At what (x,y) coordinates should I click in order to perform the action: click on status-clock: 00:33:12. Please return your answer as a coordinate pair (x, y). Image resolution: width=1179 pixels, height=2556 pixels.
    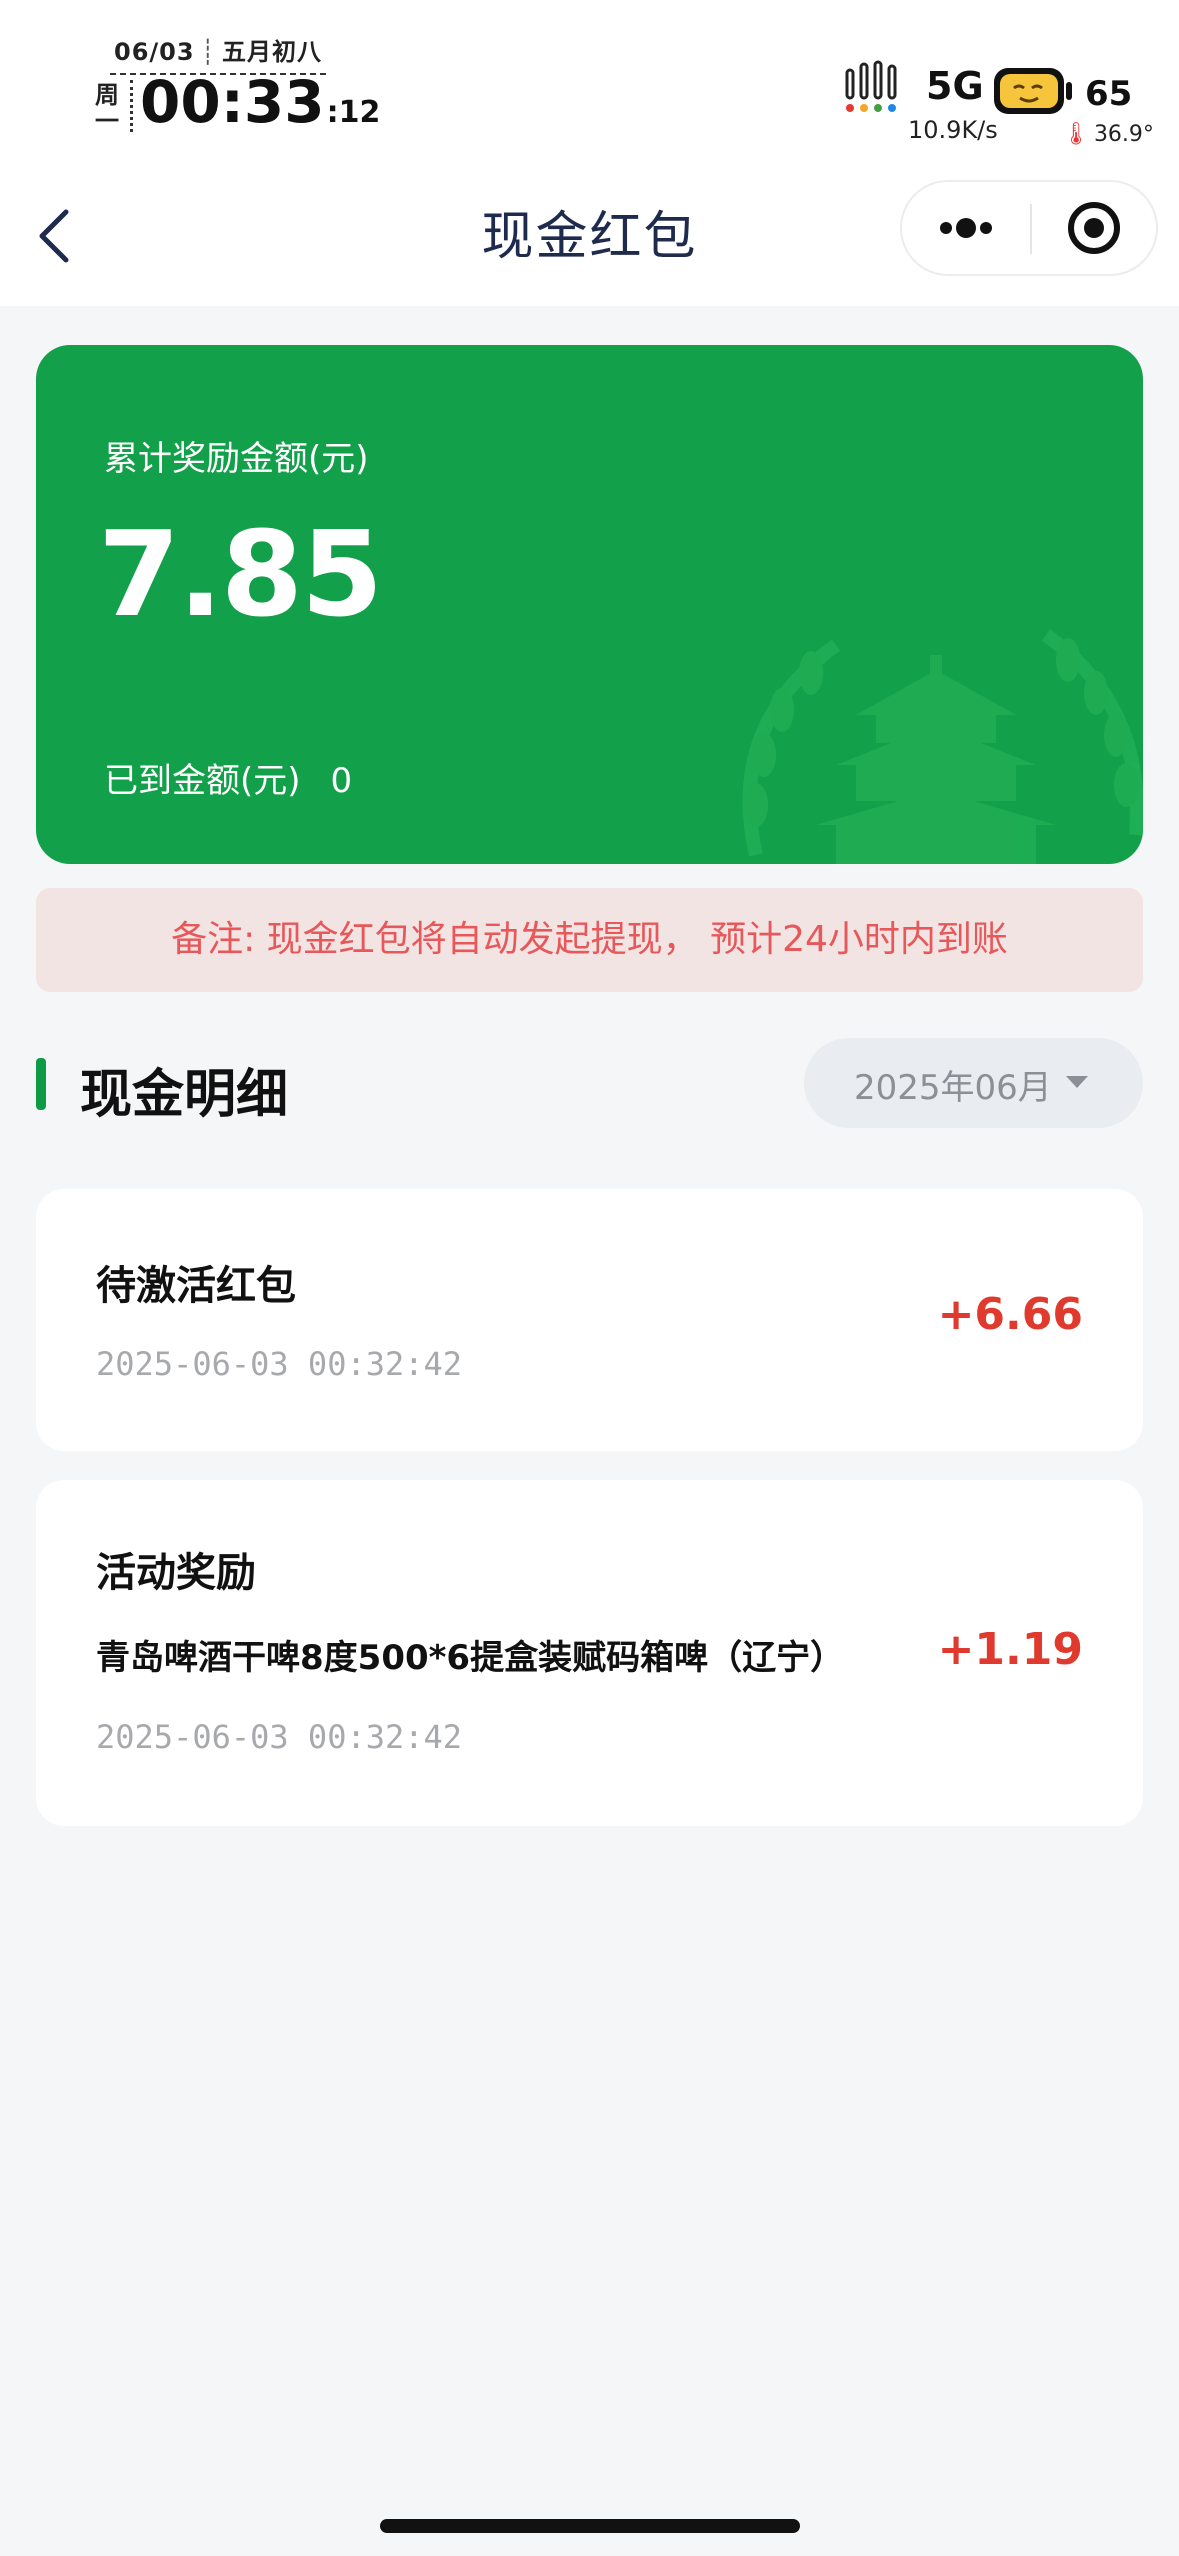
    Looking at the image, I should click on (260, 102).